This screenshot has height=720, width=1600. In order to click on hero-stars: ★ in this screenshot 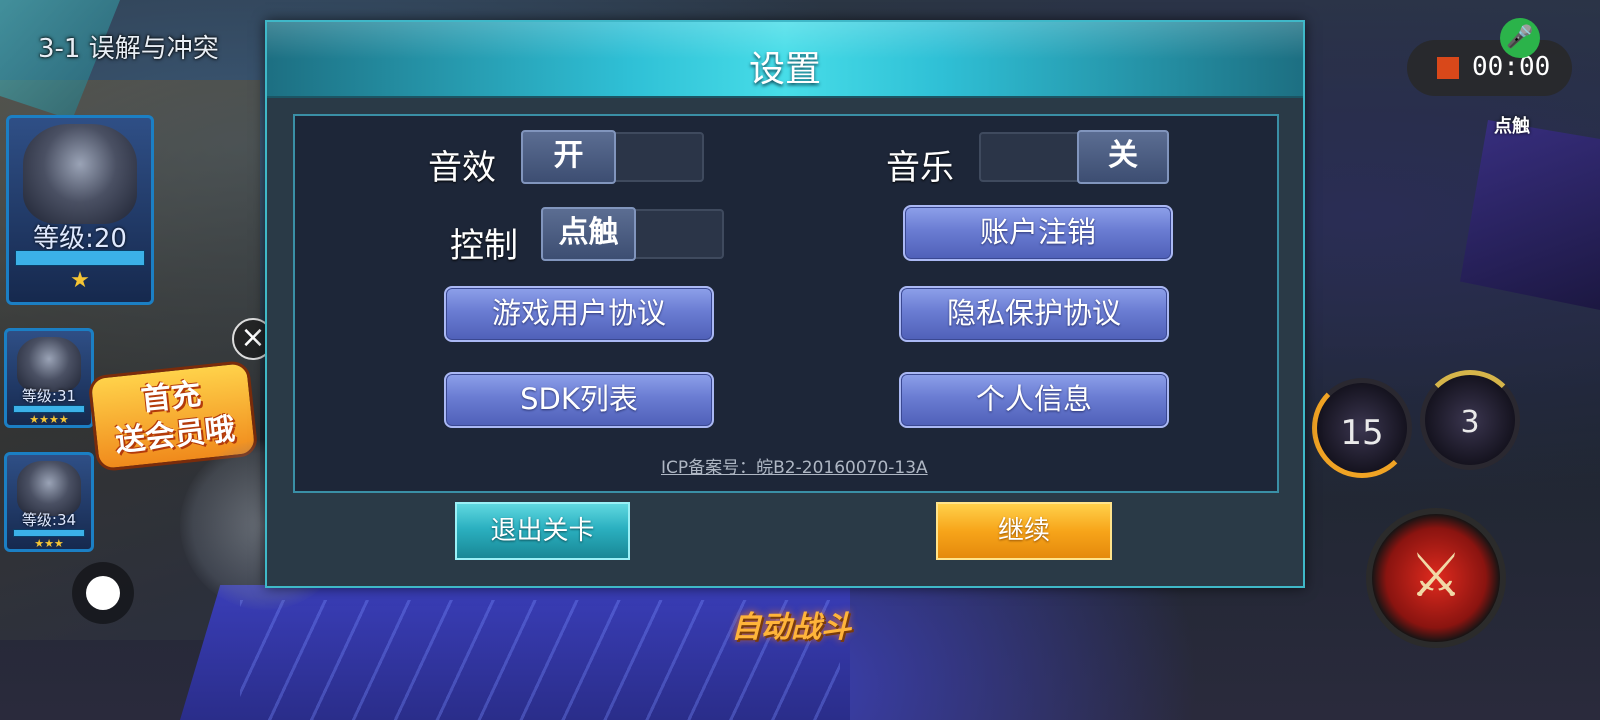, I will do `click(80, 280)`.